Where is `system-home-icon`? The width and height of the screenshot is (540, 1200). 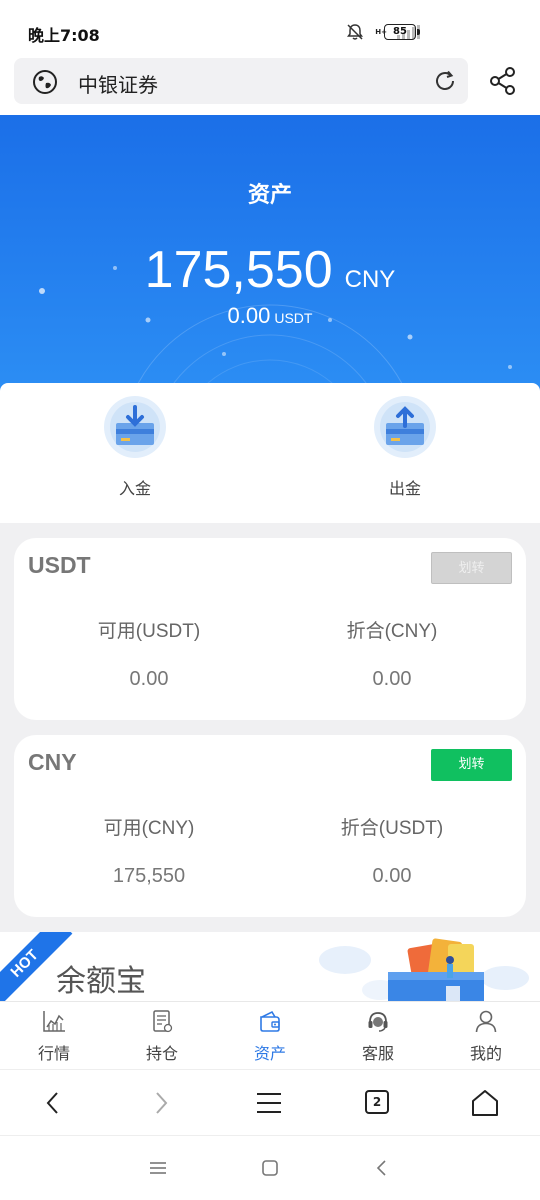 system-home-icon is located at coordinates (270, 1168).